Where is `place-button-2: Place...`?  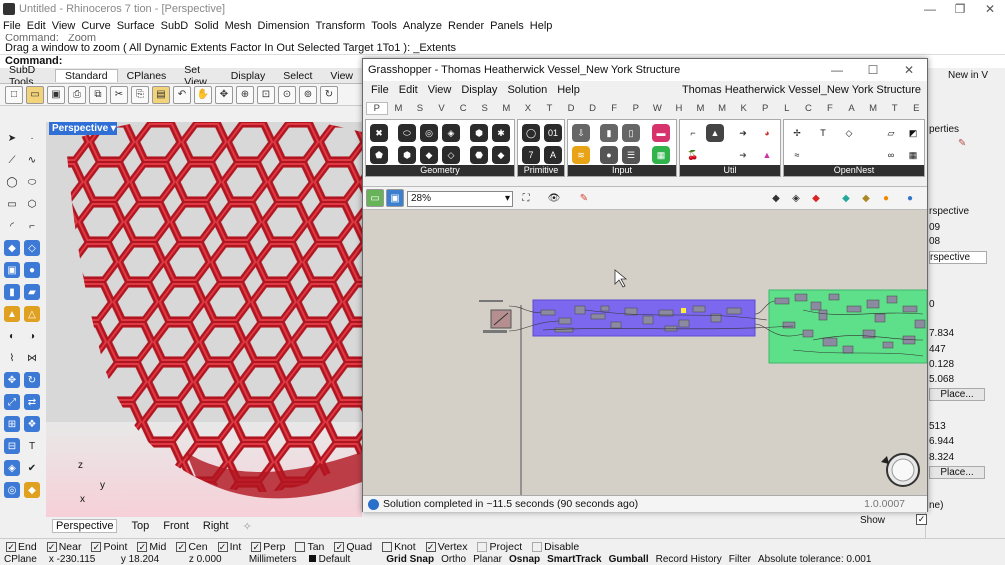
place-button-2: Place... is located at coordinates (957, 472).